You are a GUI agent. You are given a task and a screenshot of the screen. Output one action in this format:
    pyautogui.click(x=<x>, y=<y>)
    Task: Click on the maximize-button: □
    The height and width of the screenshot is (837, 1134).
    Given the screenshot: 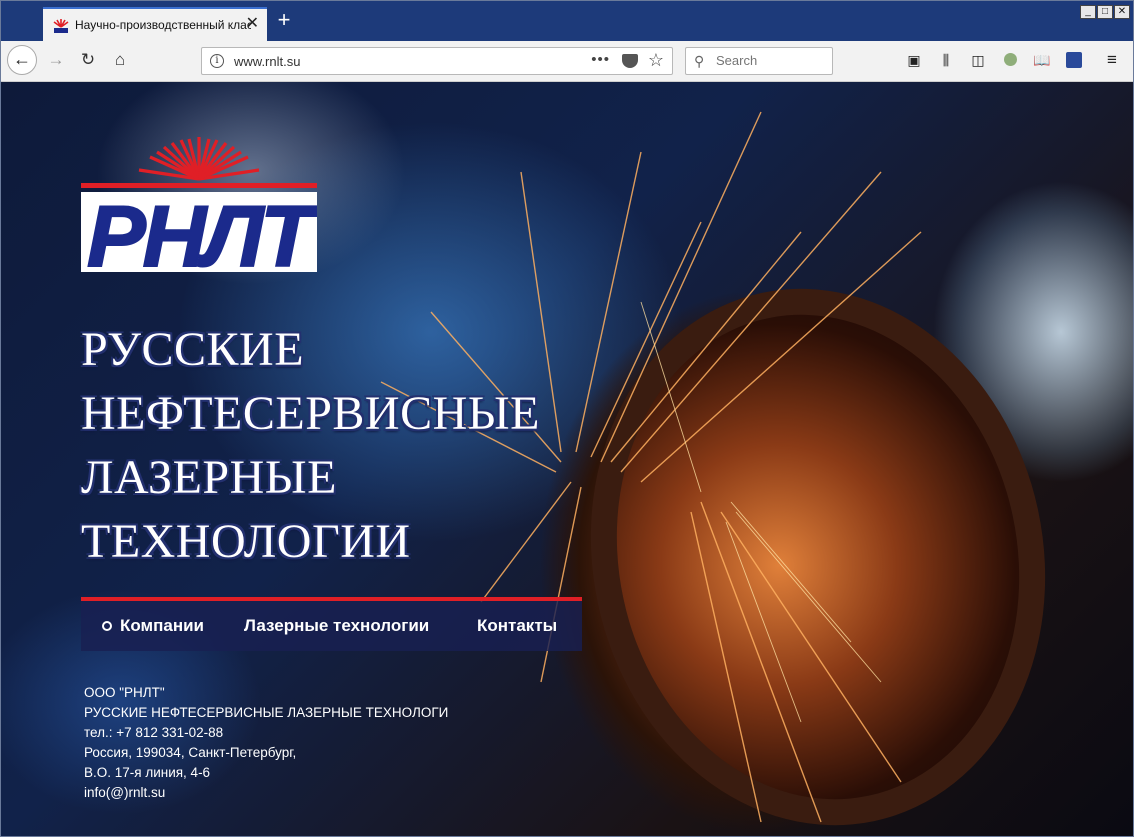 What is the action you would take?
    pyautogui.click(x=1105, y=12)
    